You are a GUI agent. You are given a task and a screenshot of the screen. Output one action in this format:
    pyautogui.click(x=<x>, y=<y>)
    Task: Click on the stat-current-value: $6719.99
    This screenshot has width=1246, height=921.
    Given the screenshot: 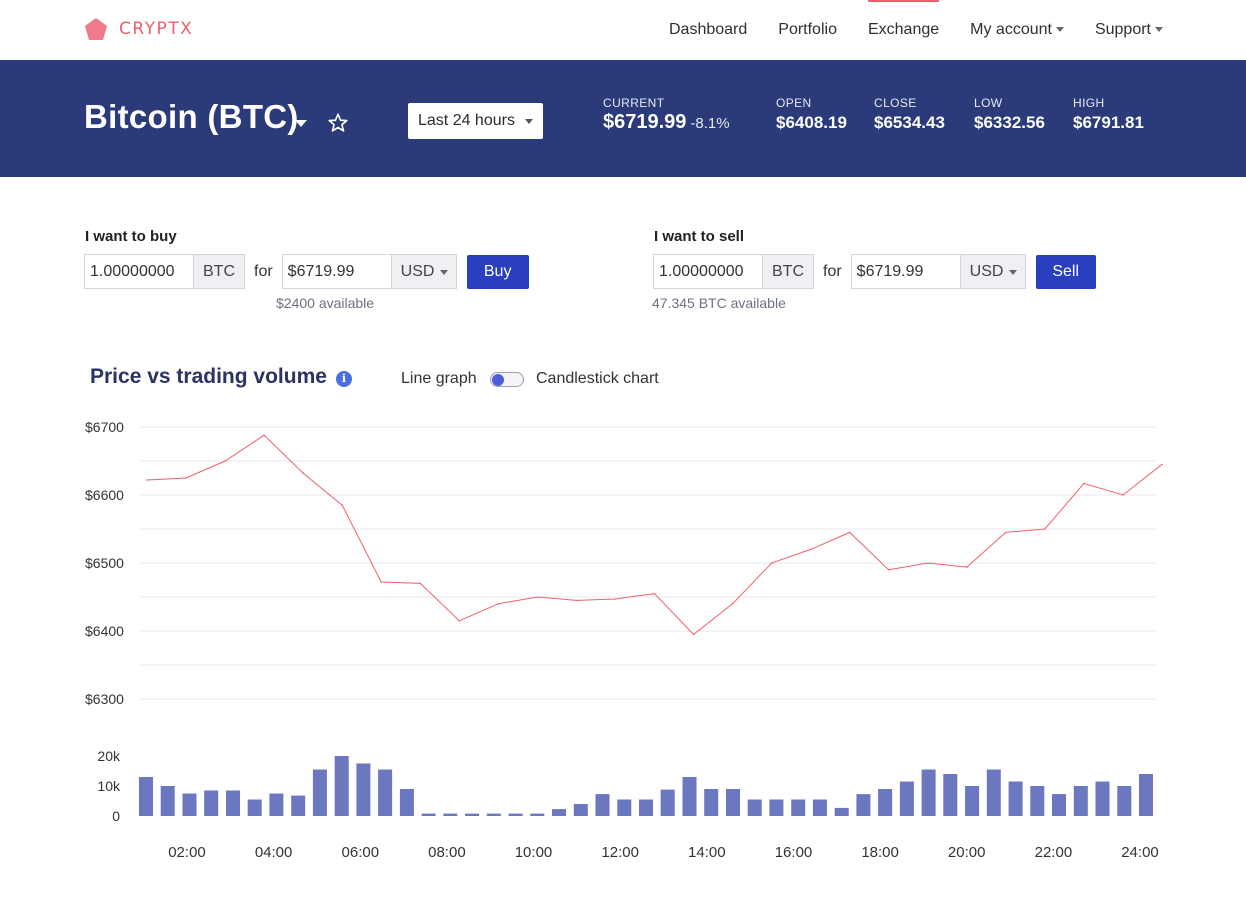 What is the action you would take?
    pyautogui.click(x=645, y=122)
    